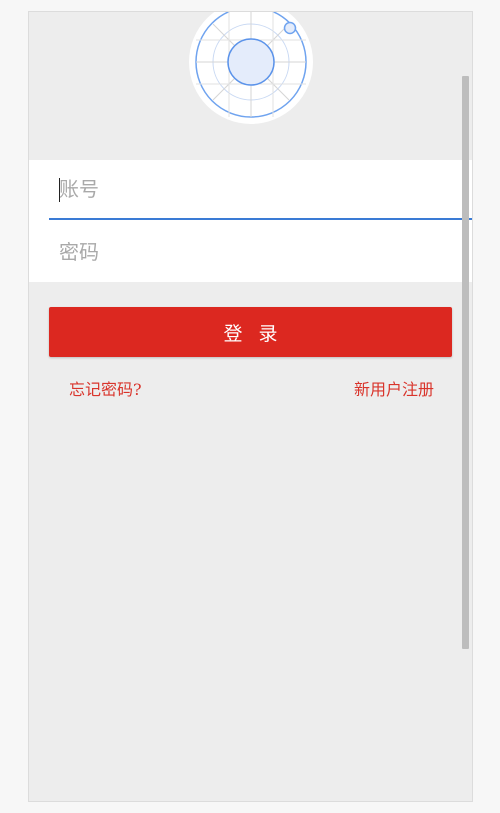 Image resolution: width=500 pixels, height=813 pixels. I want to click on app-logo, so click(251, 68).